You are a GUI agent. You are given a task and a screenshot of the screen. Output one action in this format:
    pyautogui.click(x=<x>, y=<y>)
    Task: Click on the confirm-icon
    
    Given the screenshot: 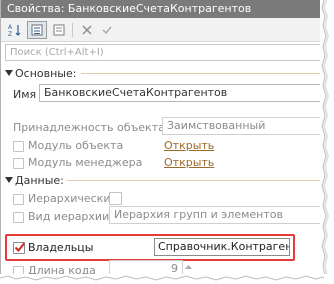 What is the action you would take?
    pyautogui.click(x=107, y=30)
    